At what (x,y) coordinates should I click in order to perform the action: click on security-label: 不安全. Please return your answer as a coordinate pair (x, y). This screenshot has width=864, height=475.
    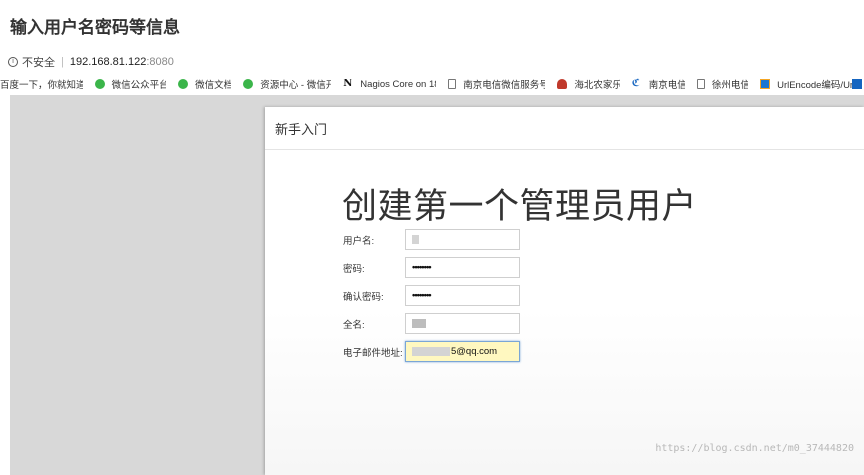
    Looking at the image, I should click on (38, 62).